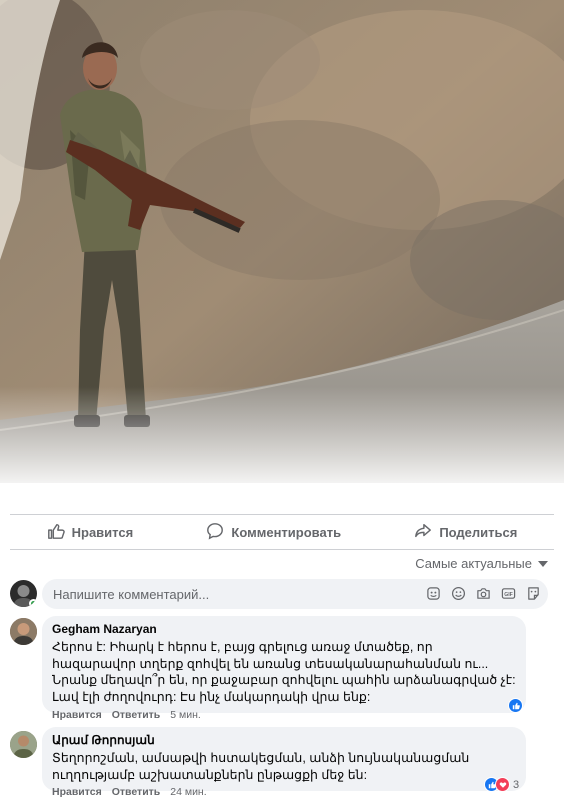 This screenshot has height=800, width=564. I want to click on post-action-bar: Нравится Комментировать Поделиться, so click(282, 532).